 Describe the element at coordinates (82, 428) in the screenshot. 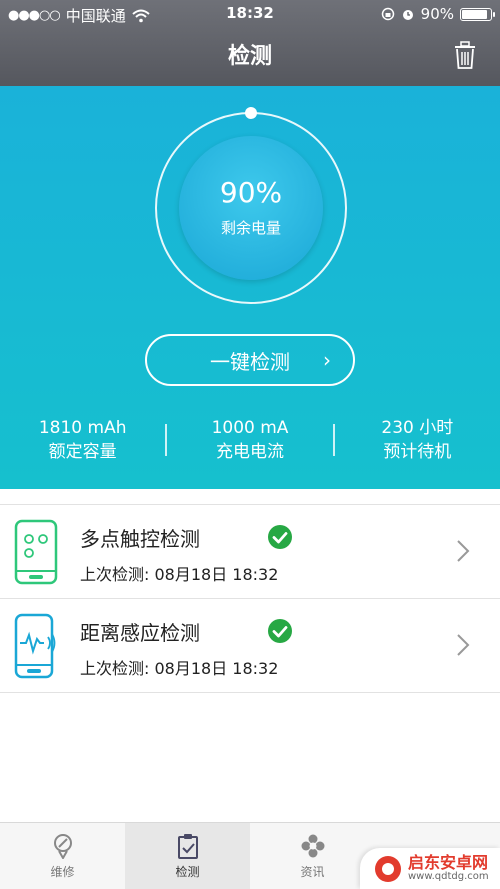

I see `stat-value: 1810 mAh` at that location.